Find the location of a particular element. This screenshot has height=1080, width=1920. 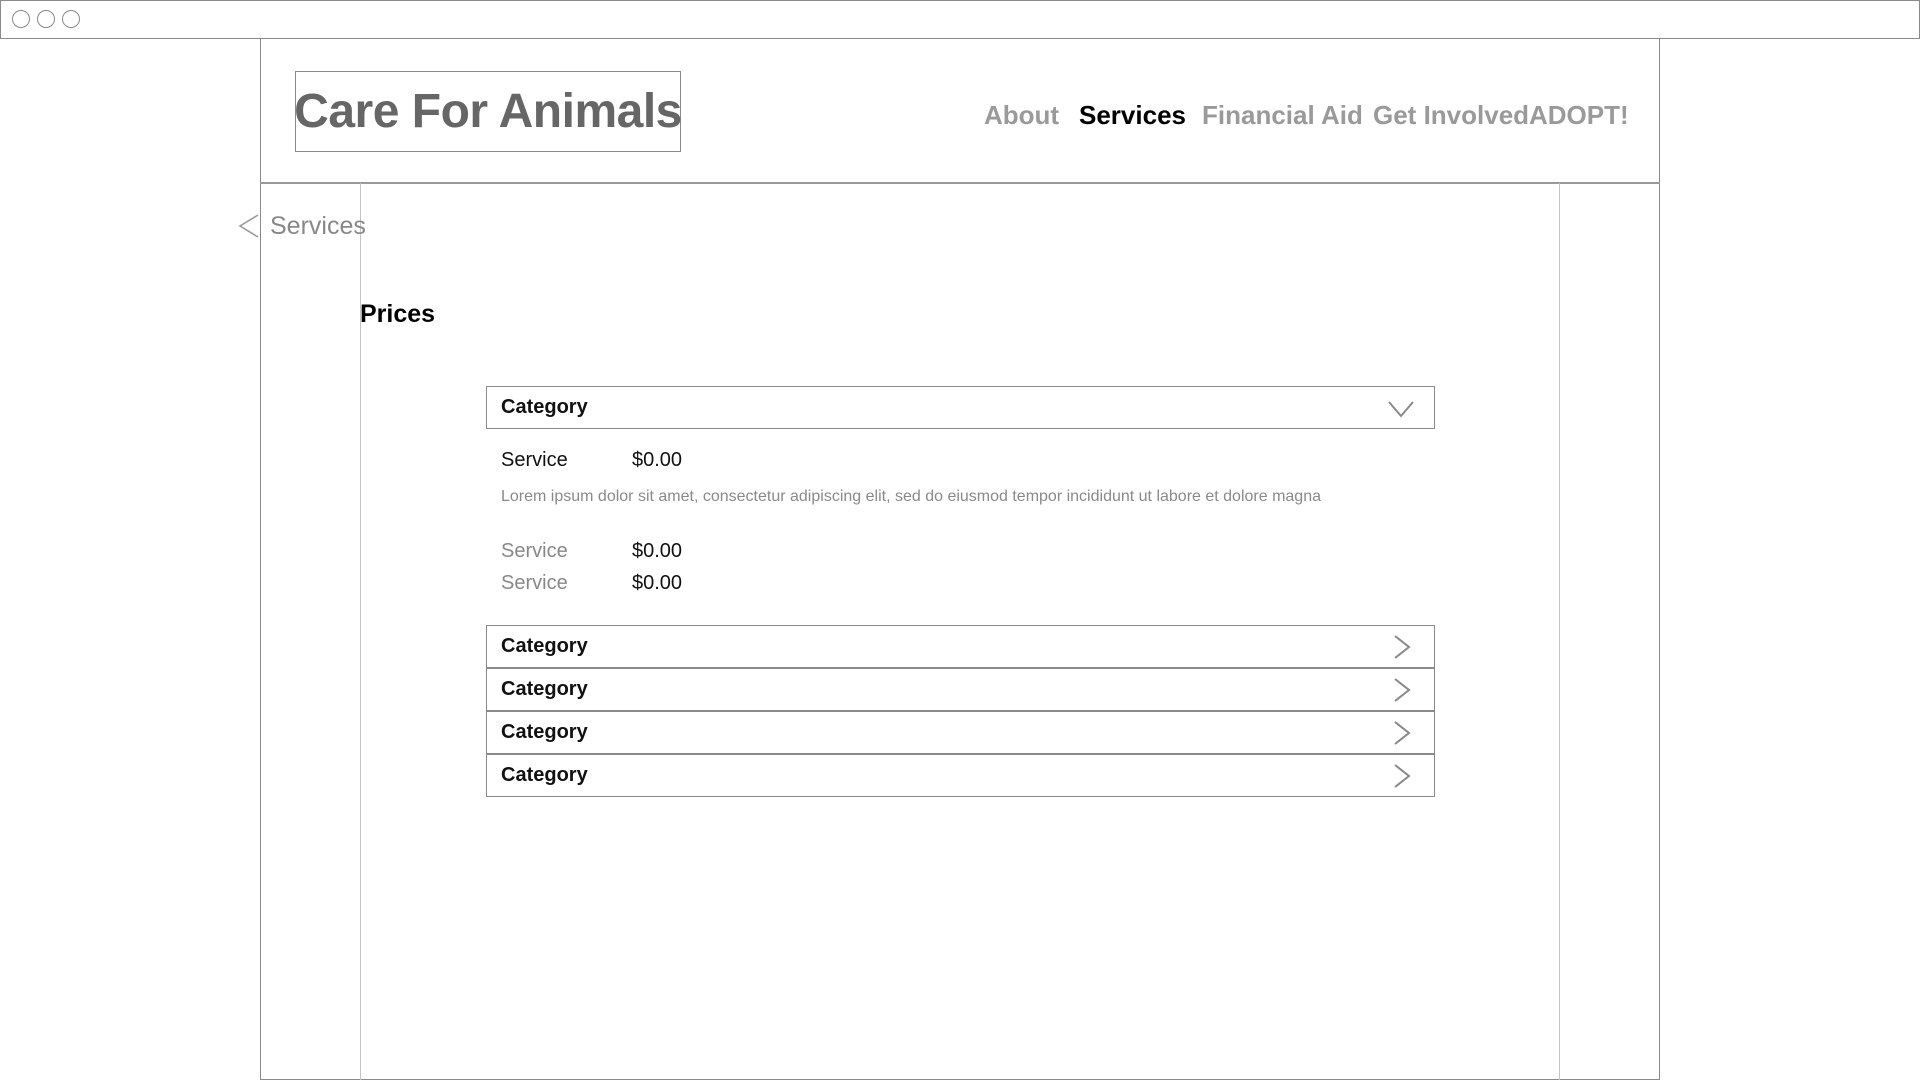

nav-item-about: About is located at coordinates (1021, 115).